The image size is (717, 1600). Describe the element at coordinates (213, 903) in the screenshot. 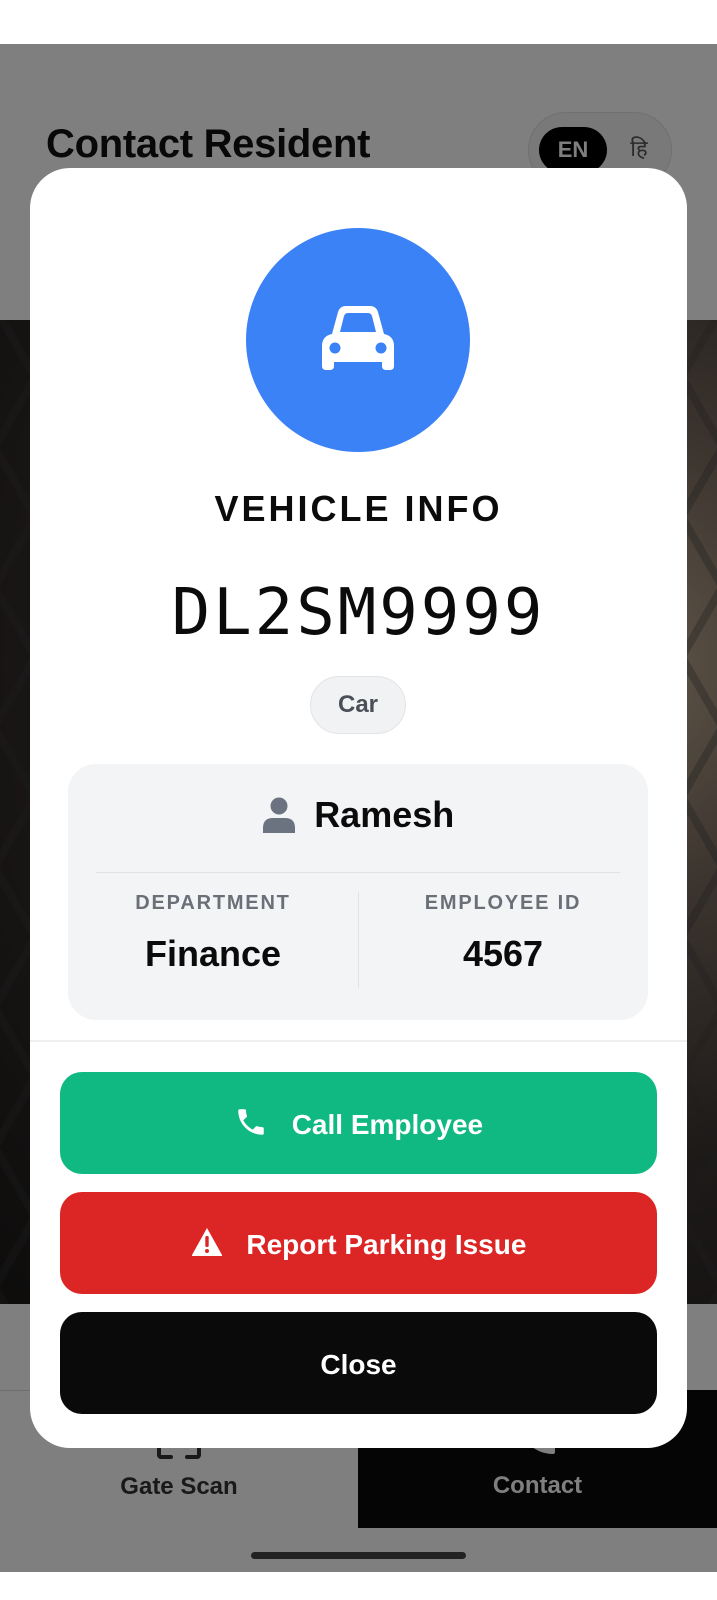

I see `department-label: DEPARTMENT` at that location.